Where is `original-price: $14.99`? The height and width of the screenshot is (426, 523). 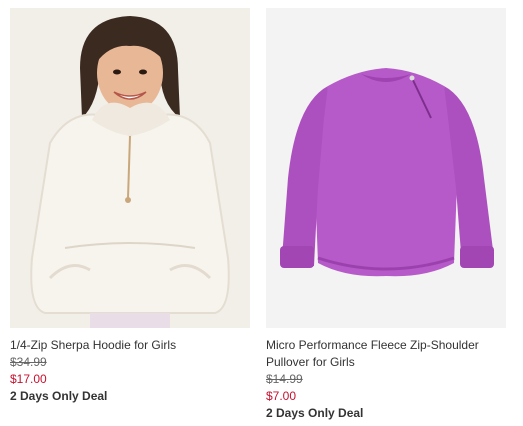
original-price: $14.99 is located at coordinates (284, 379).